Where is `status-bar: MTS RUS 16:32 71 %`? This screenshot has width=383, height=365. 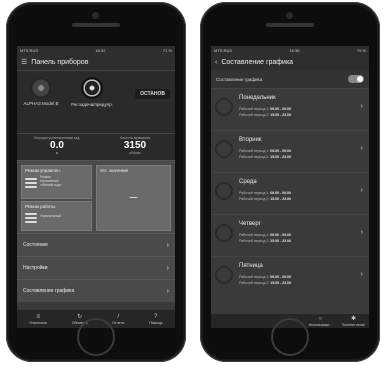 status-bar: MTS RUS 16:32 71 % is located at coordinates (96, 50).